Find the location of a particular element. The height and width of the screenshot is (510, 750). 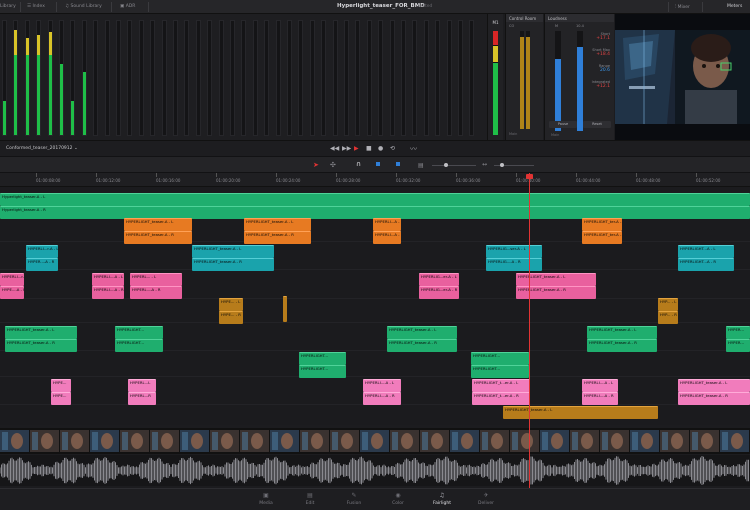

clip: HYPERLIGHT...A - L is located at coordinates (706, 251).